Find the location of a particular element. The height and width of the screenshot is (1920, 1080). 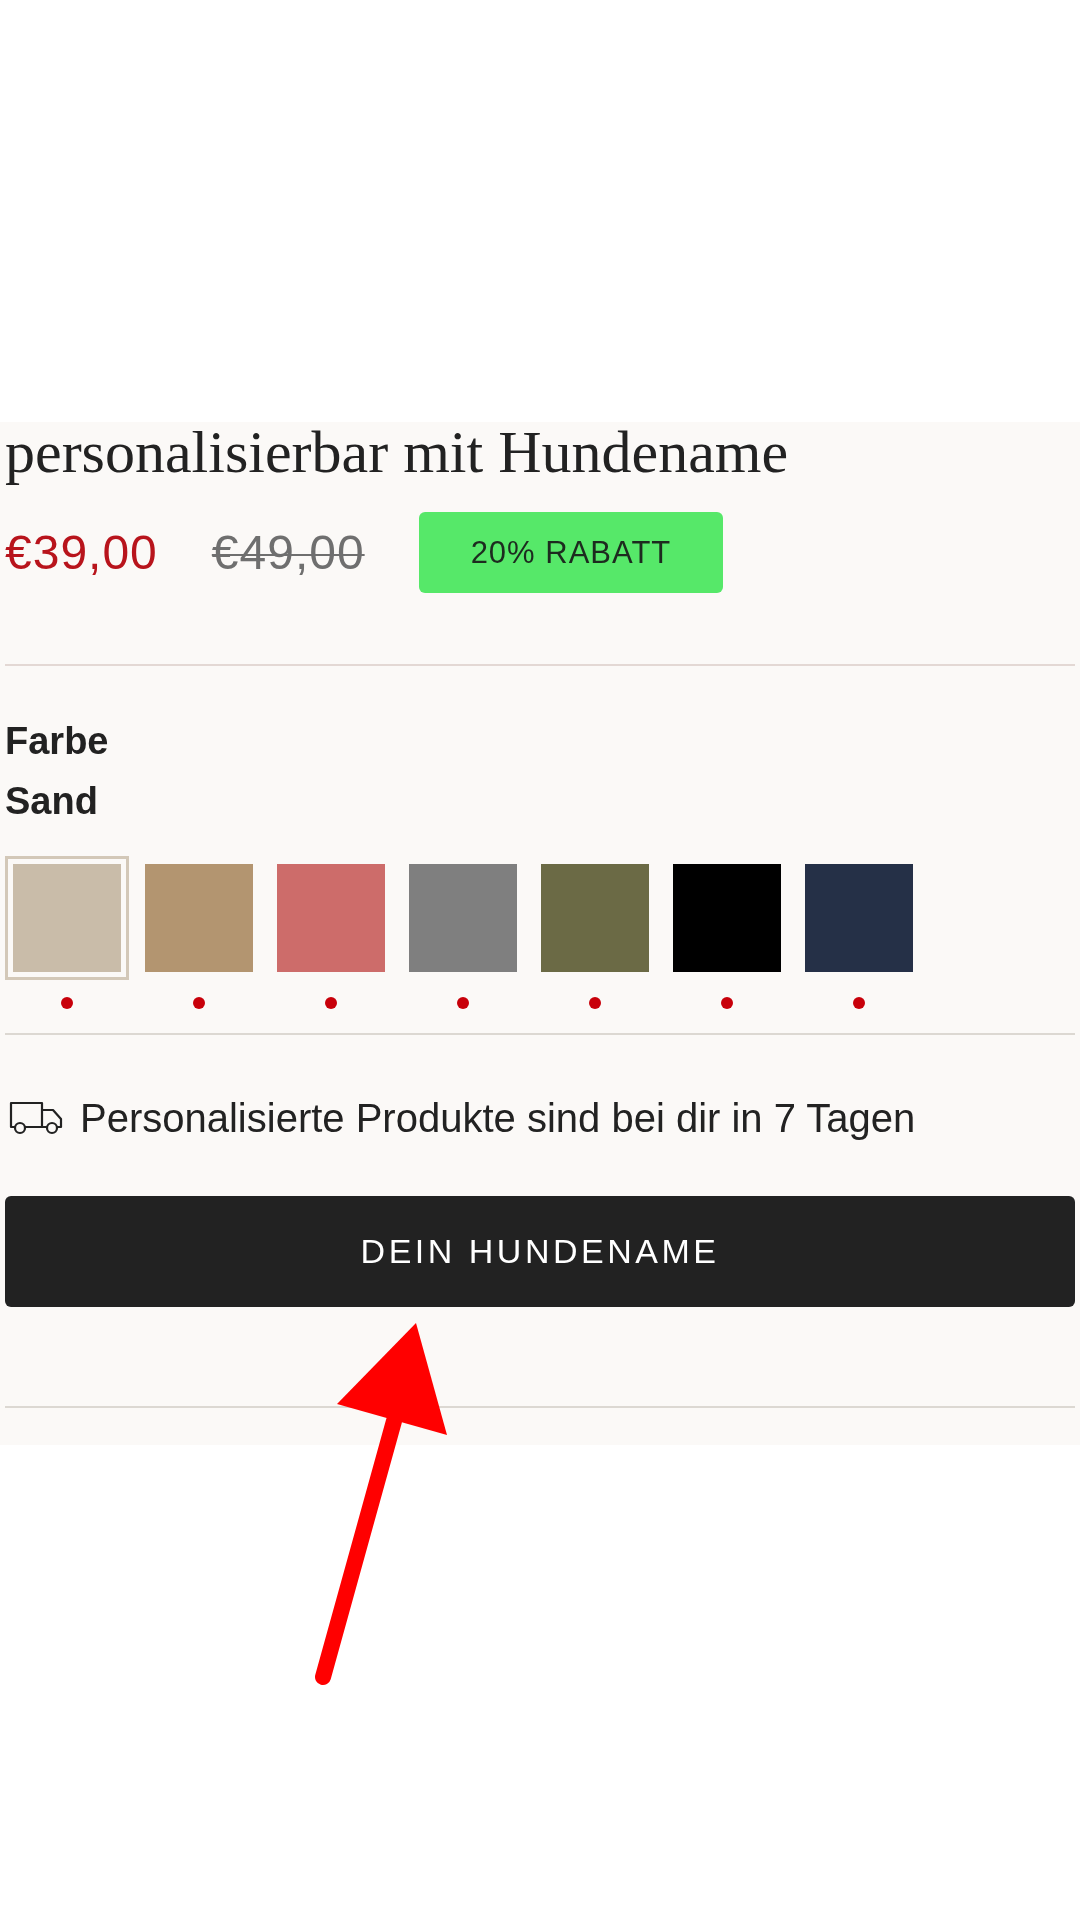

delivery-note: Personalisierte Produkte sind bei dir in 7 Tagen is located at coordinates (498, 1118).